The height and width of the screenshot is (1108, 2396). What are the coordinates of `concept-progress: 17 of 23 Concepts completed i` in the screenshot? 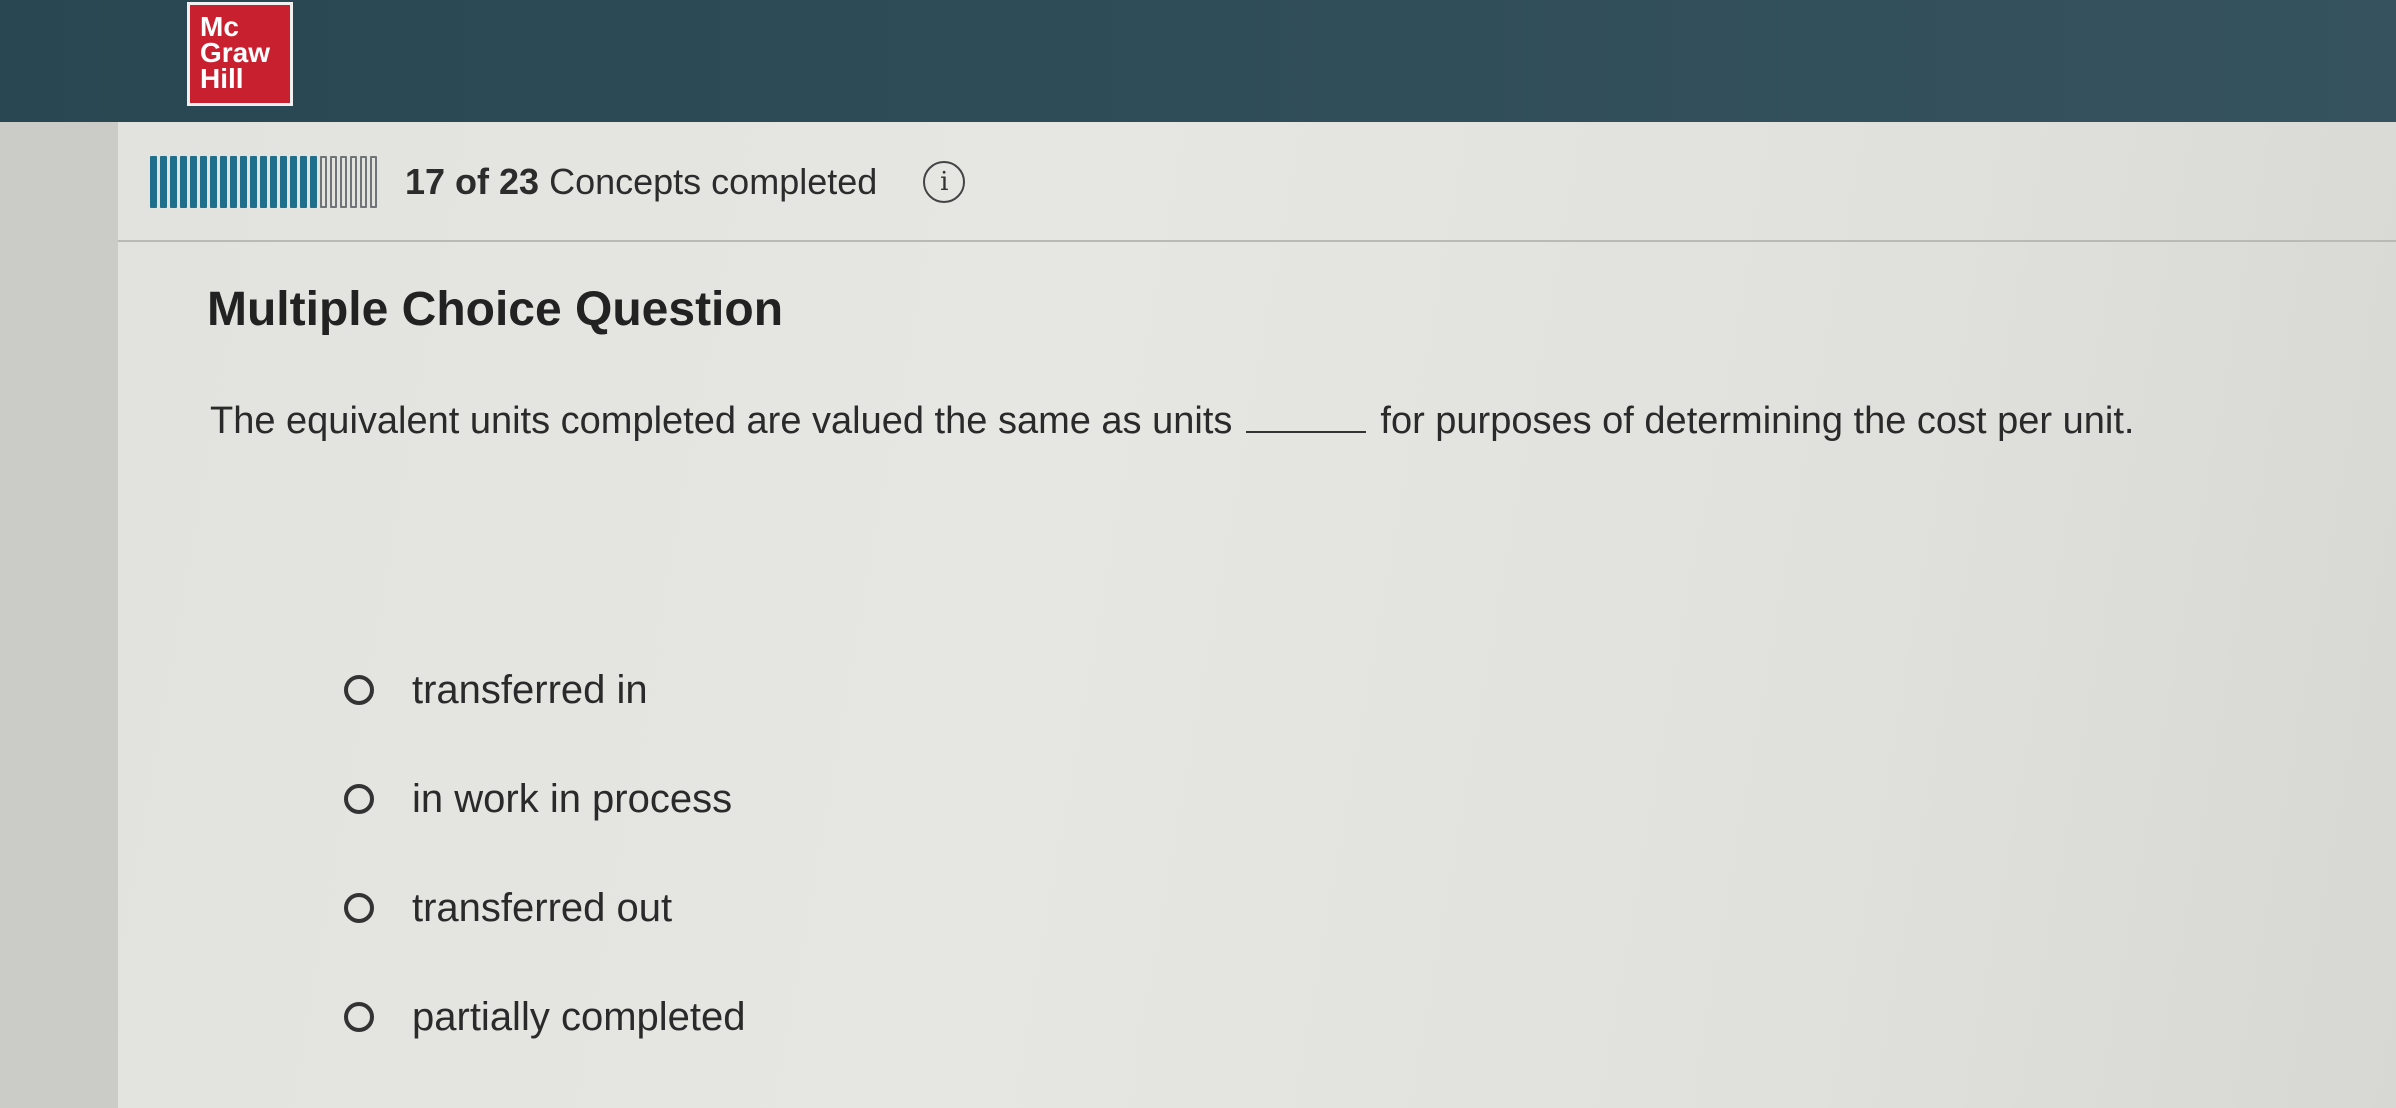 It's located at (558, 182).